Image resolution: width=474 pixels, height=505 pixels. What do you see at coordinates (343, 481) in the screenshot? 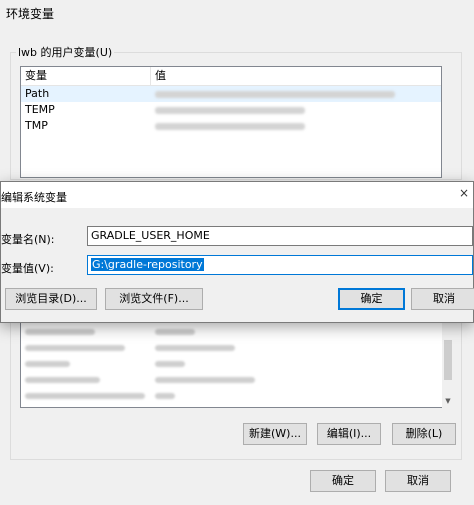
I see `ok-button: 确定` at bounding box center [343, 481].